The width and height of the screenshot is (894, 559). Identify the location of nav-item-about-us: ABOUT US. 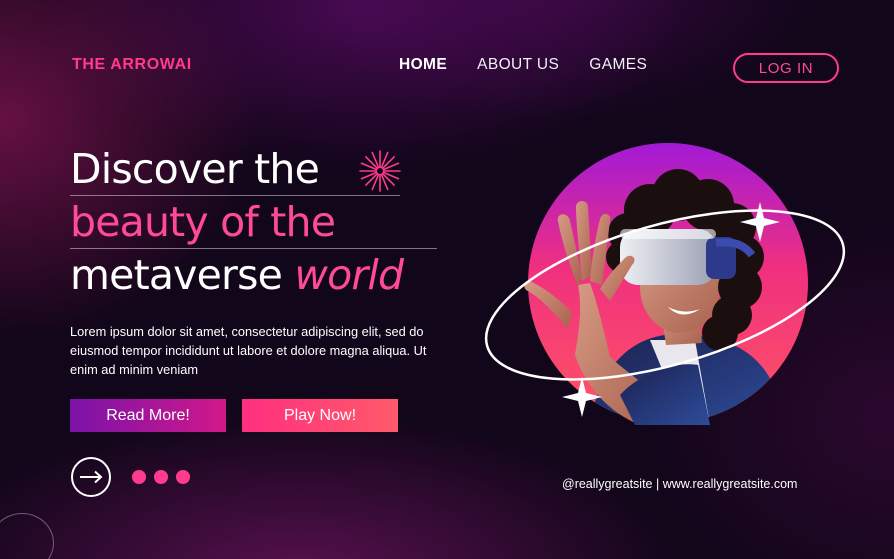
(518, 65).